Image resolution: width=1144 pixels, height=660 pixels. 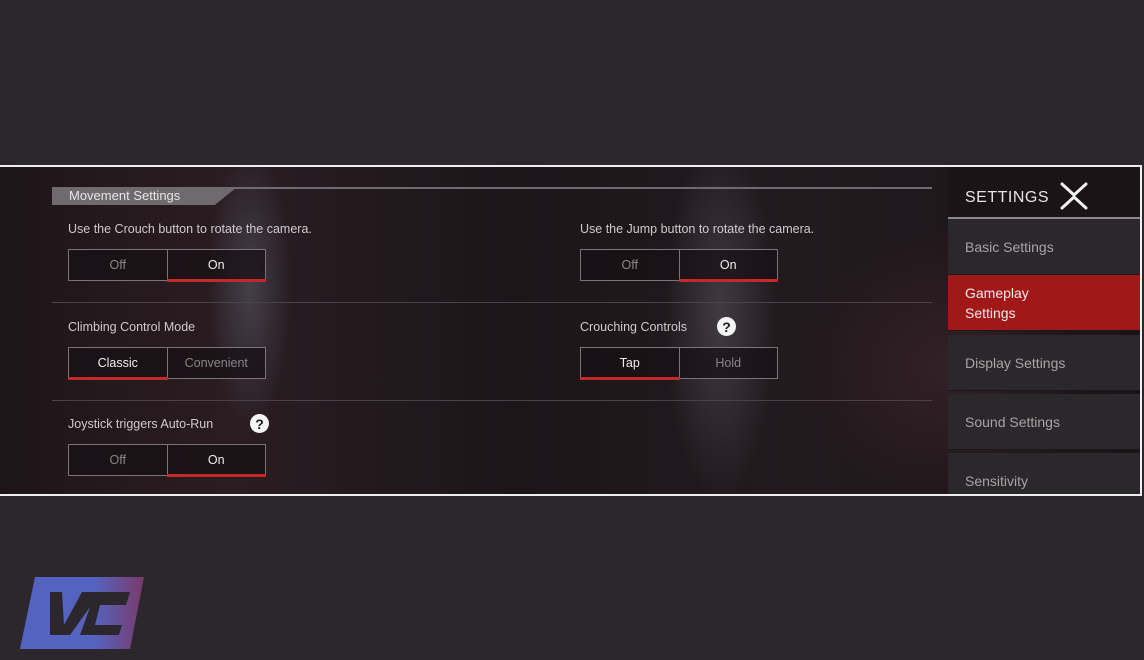 I want to click on toggle-crouching-controls: Tap Hold, so click(x=679, y=363).